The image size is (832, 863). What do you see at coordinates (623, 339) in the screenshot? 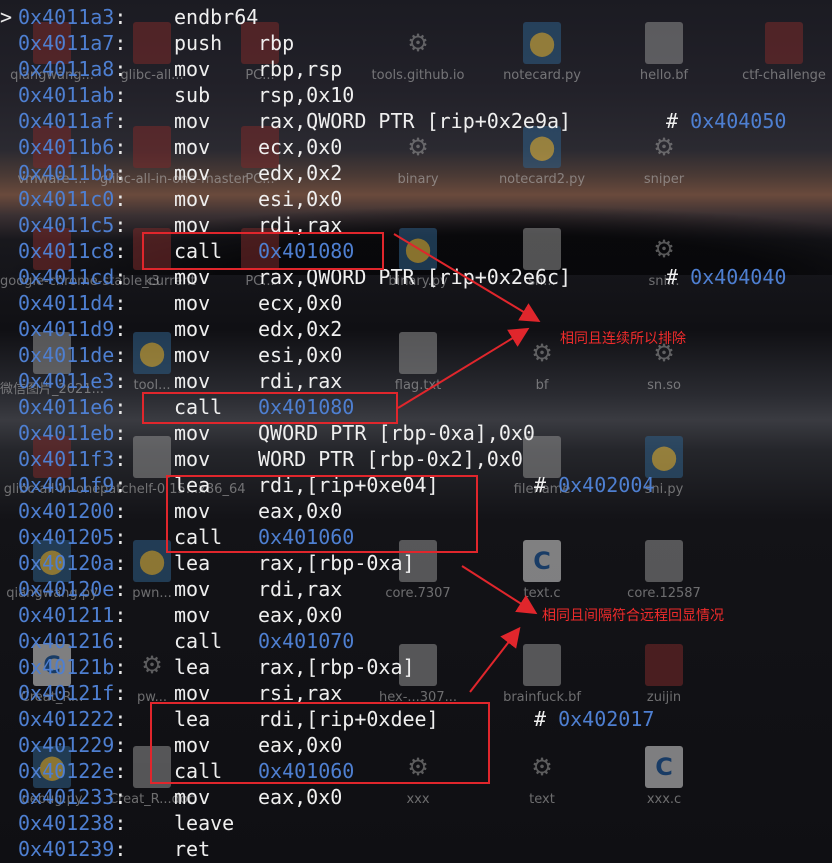
I see `annotation-note-1: 相同且连续所以排除` at bounding box center [623, 339].